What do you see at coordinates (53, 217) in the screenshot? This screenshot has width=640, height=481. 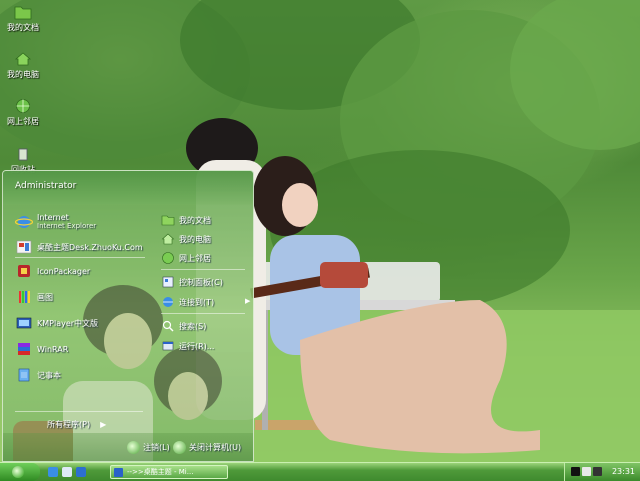 I see `menu-item-title: Internet` at bounding box center [53, 217].